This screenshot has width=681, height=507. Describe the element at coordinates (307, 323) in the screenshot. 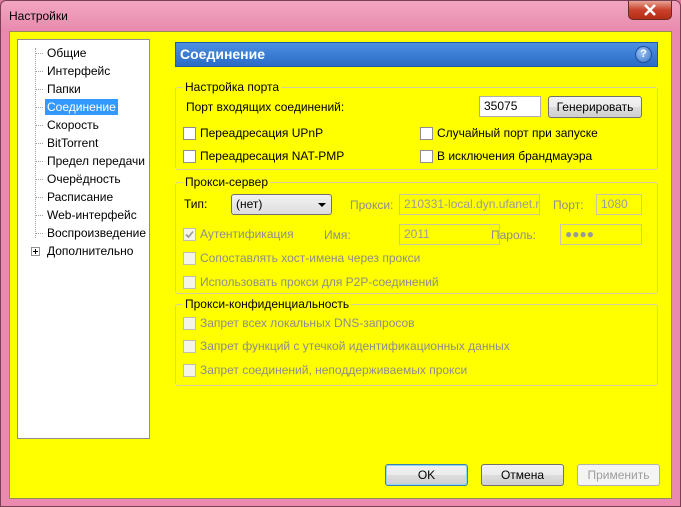

I see `dns-block-label: Запрет всех локальных DNS-запросов` at that location.